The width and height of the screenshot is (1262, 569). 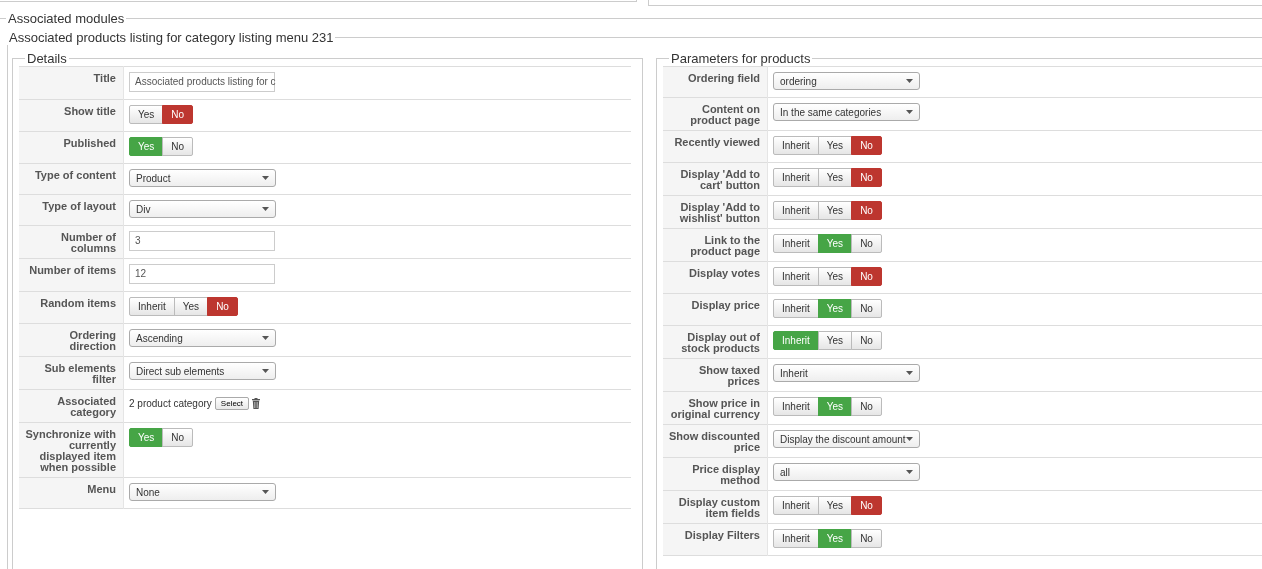 I want to click on field-label: Content on product page, so click(x=715, y=114).